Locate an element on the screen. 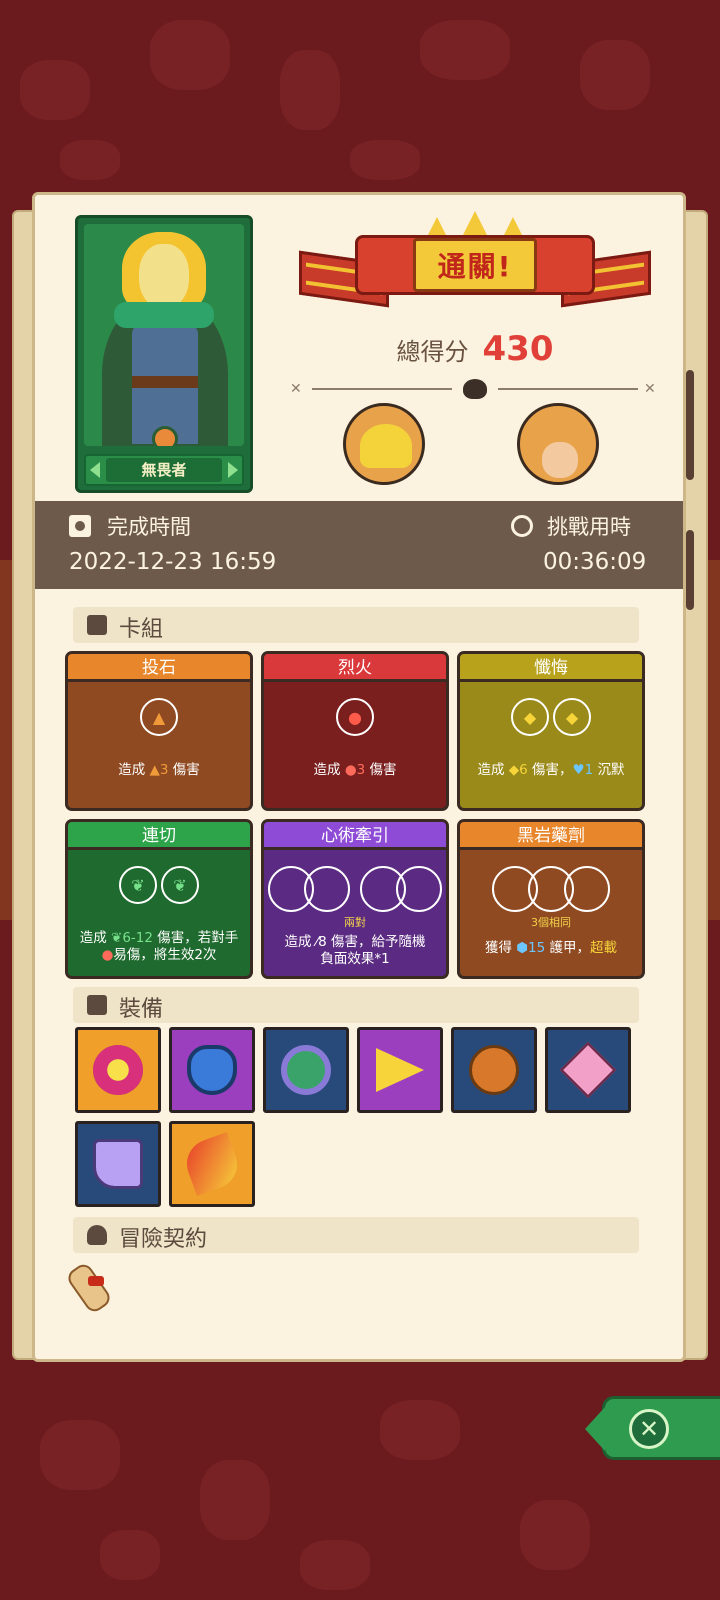 The height and width of the screenshot is (1600, 720). leaf-ring-icon is located at coordinates (306, 1070).